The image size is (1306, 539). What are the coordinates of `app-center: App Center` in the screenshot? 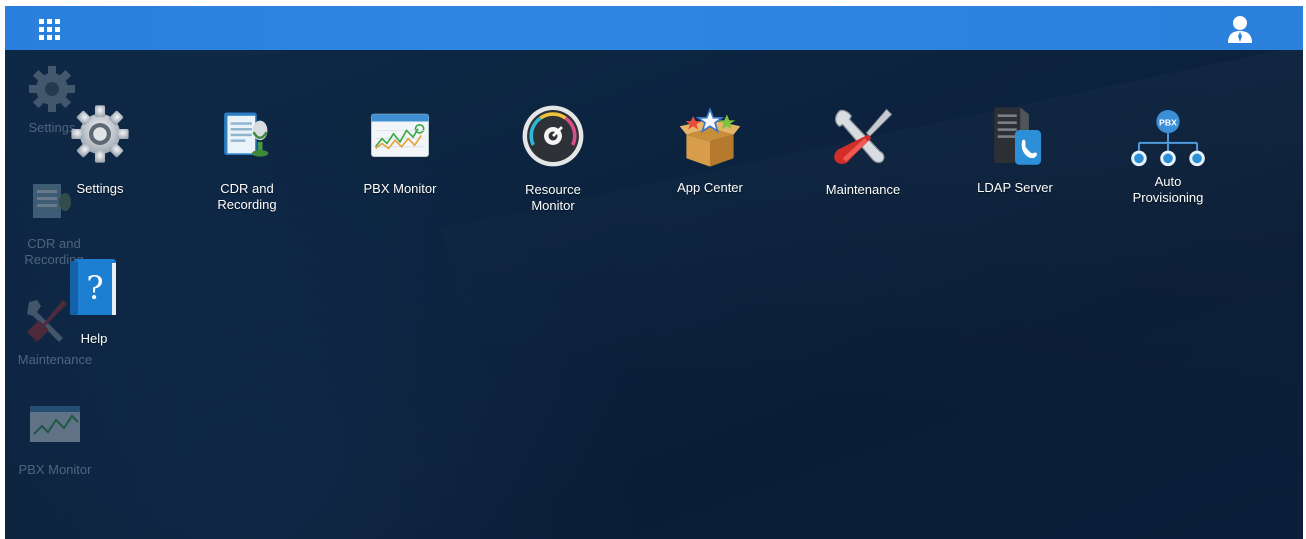 It's located at (710, 151).